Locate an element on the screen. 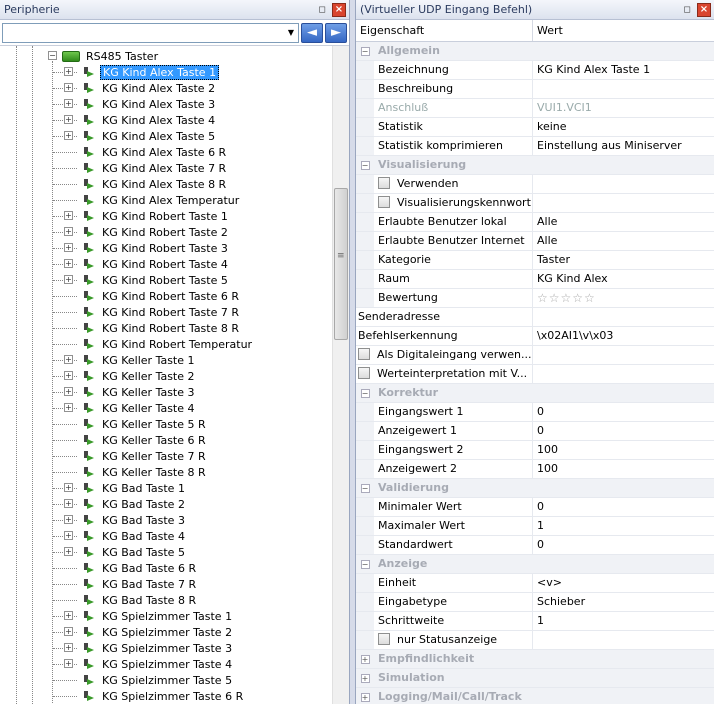 This screenshot has height=704, width=714. tree-item: + KG Spielzimmer Taste 3 is located at coordinates (149, 648).